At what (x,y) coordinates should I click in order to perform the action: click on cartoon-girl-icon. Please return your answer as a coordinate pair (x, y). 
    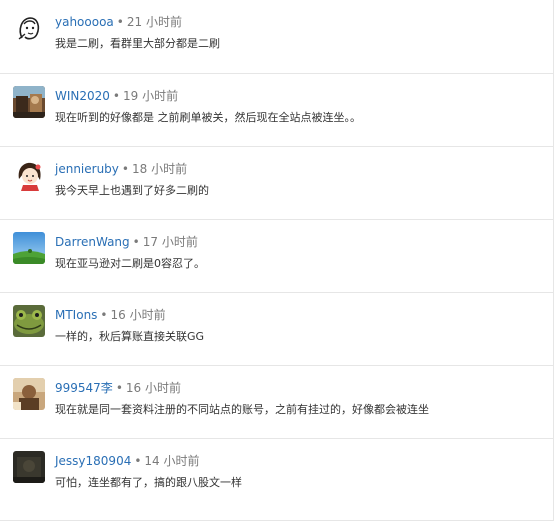
    Looking at the image, I should click on (29, 175).